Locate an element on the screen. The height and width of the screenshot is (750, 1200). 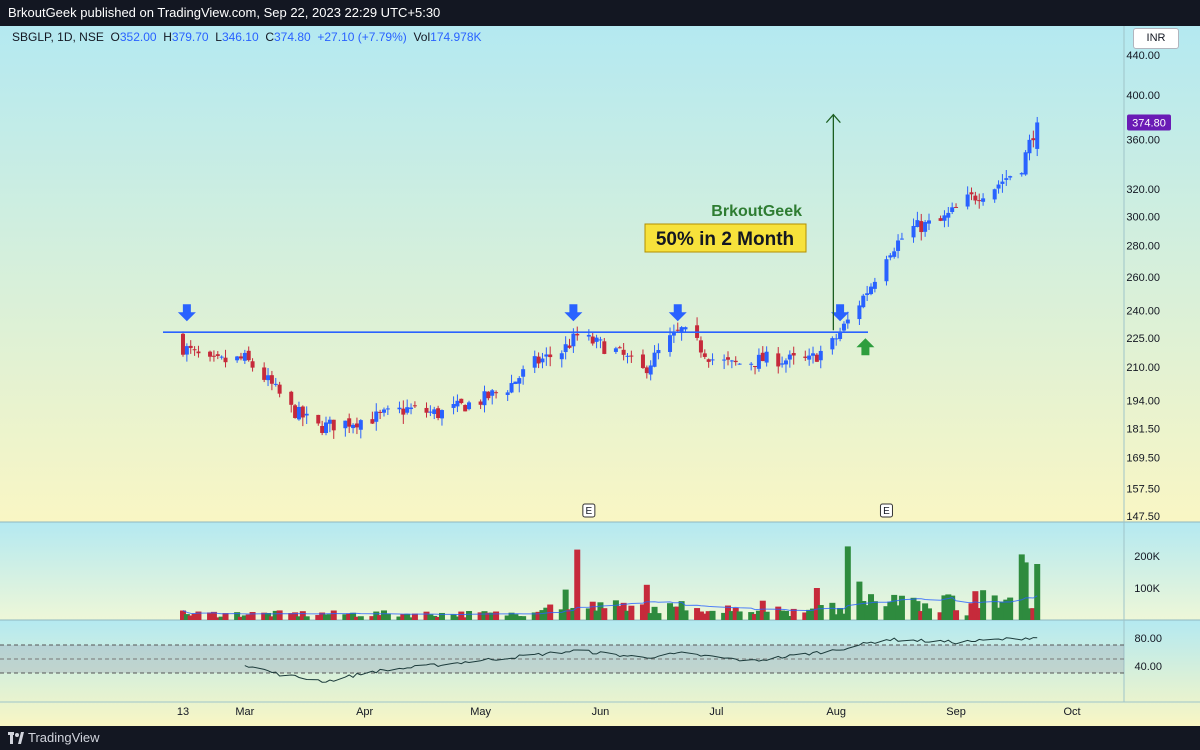
close-label: C is located at coordinates (269, 37).